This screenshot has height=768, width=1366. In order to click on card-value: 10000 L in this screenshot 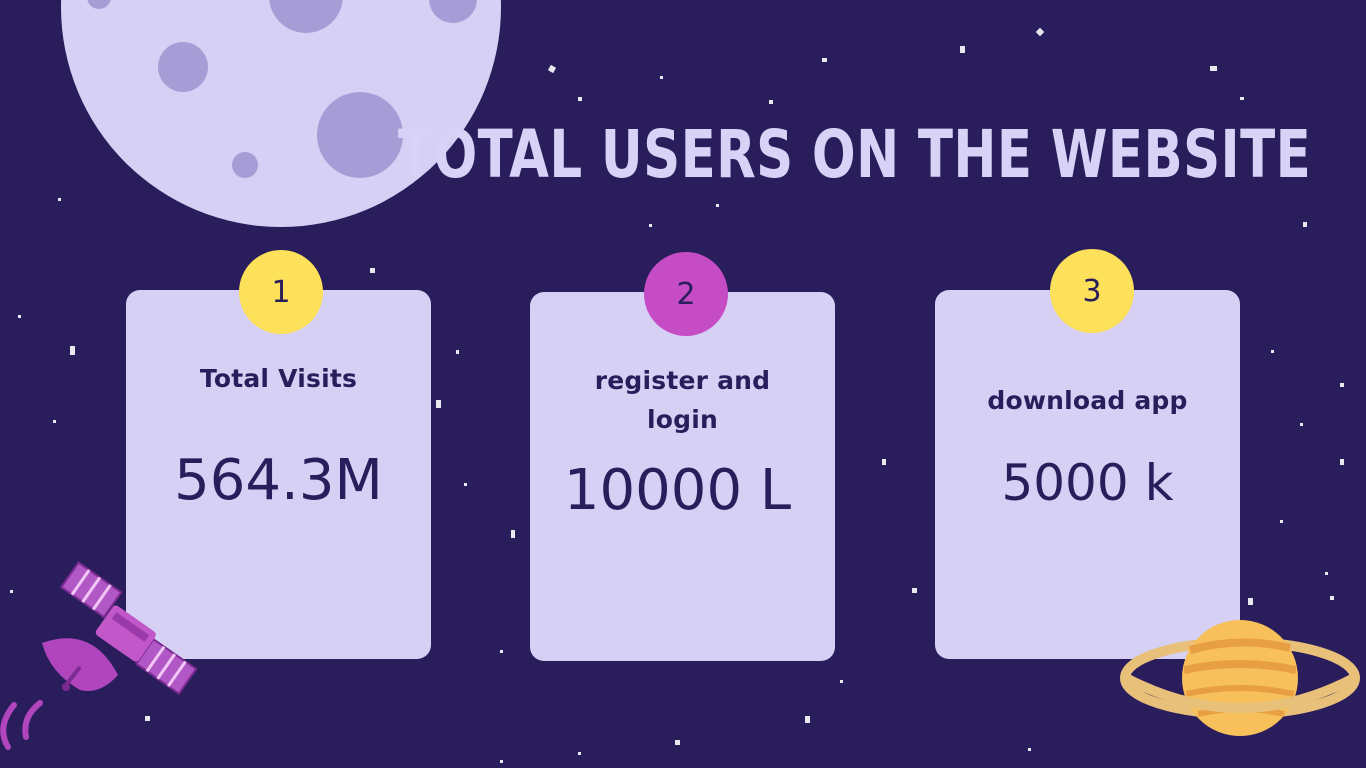, I will do `click(677, 490)`.